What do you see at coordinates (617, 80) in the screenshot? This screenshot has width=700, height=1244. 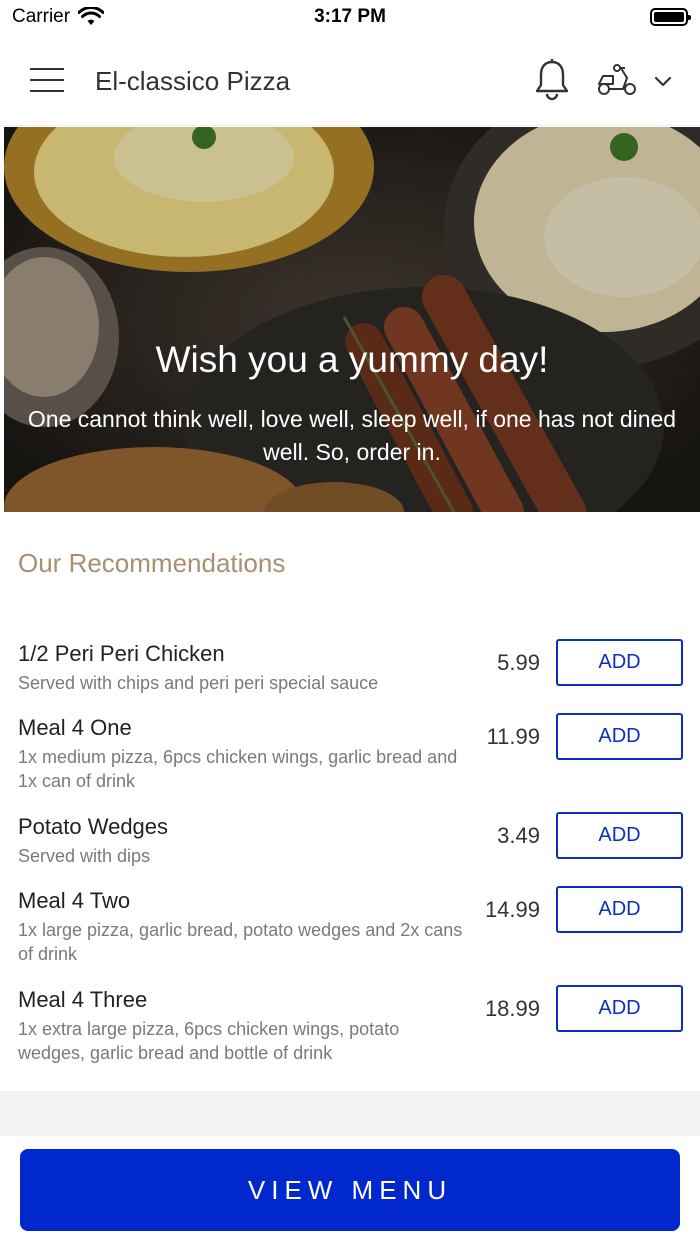 I see `delivery-scooter-icon` at bounding box center [617, 80].